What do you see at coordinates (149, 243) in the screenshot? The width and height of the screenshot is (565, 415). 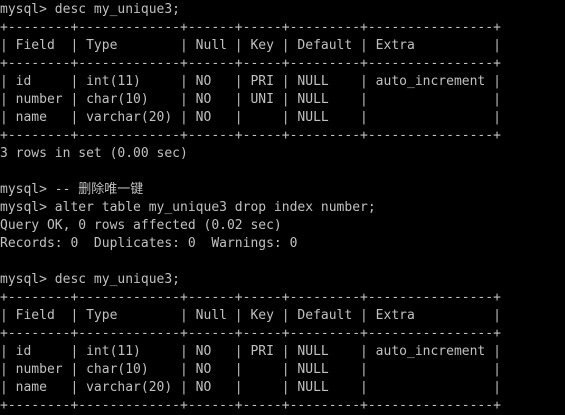 I see `records-message: Records: 0 Duplicates: 0 Warnings: 0` at bounding box center [149, 243].